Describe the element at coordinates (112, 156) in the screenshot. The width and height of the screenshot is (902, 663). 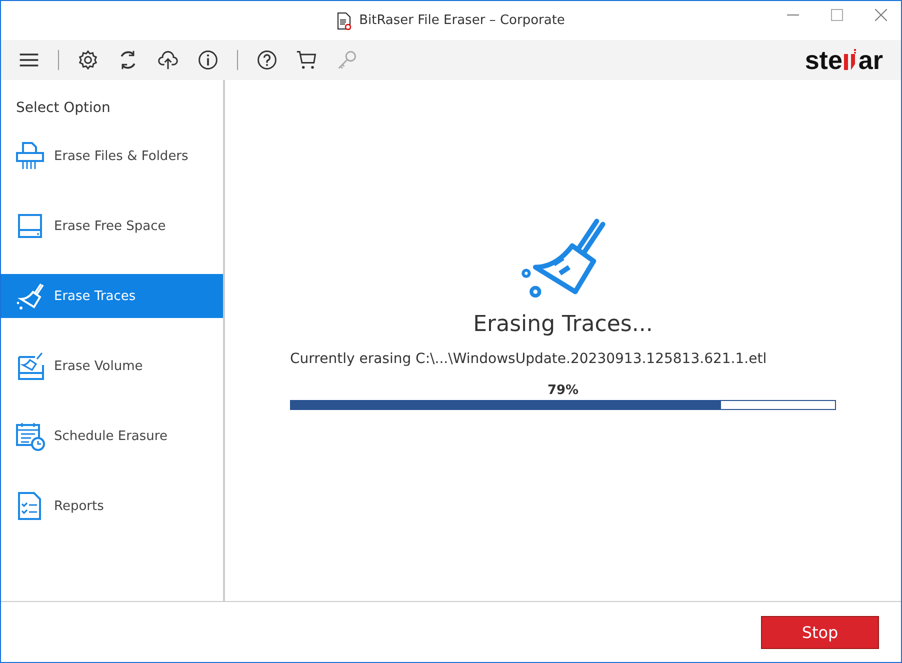
I see `sidebar-item: Erase Files & Folders` at that location.